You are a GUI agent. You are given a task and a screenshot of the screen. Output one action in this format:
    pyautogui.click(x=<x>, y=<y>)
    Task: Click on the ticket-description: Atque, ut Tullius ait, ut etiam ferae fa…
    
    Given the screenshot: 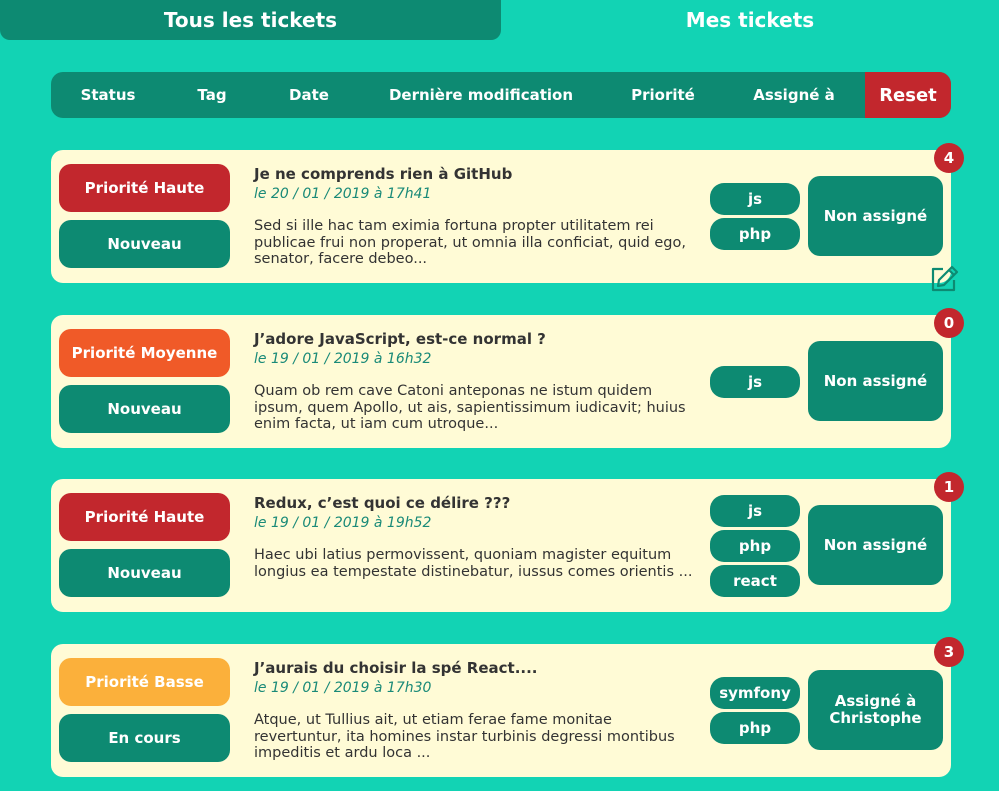 What is the action you would take?
    pyautogui.click(x=464, y=736)
    